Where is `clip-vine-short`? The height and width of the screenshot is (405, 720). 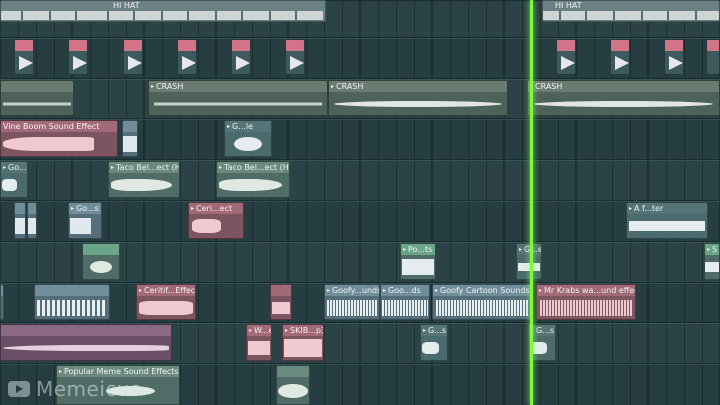 clip-vine-short is located at coordinates (130, 138).